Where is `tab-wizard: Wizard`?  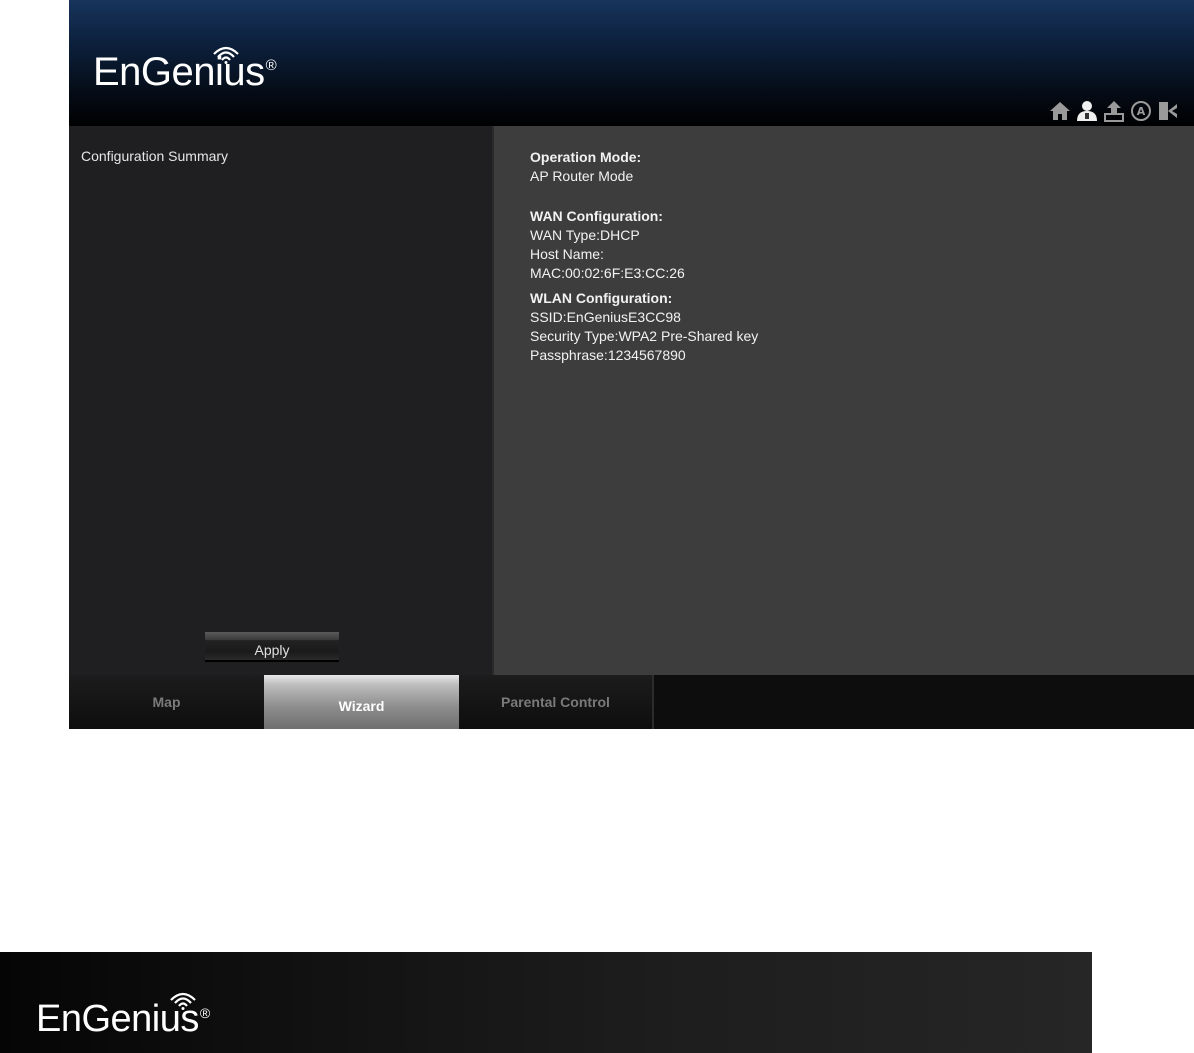
tab-wizard: Wizard is located at coordinates (361, 702).